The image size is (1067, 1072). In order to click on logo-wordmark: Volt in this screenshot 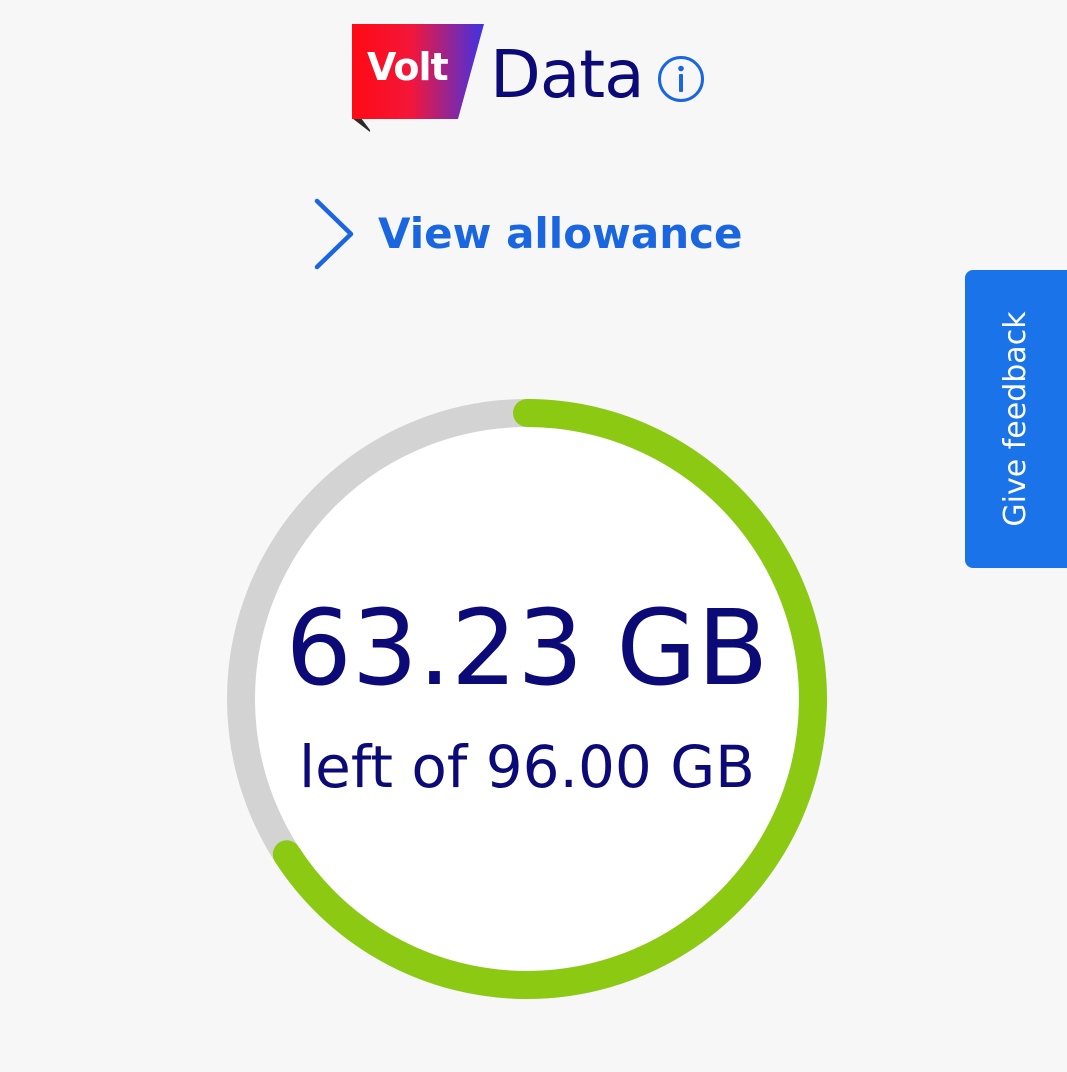, I will do `click(408, 67)`.